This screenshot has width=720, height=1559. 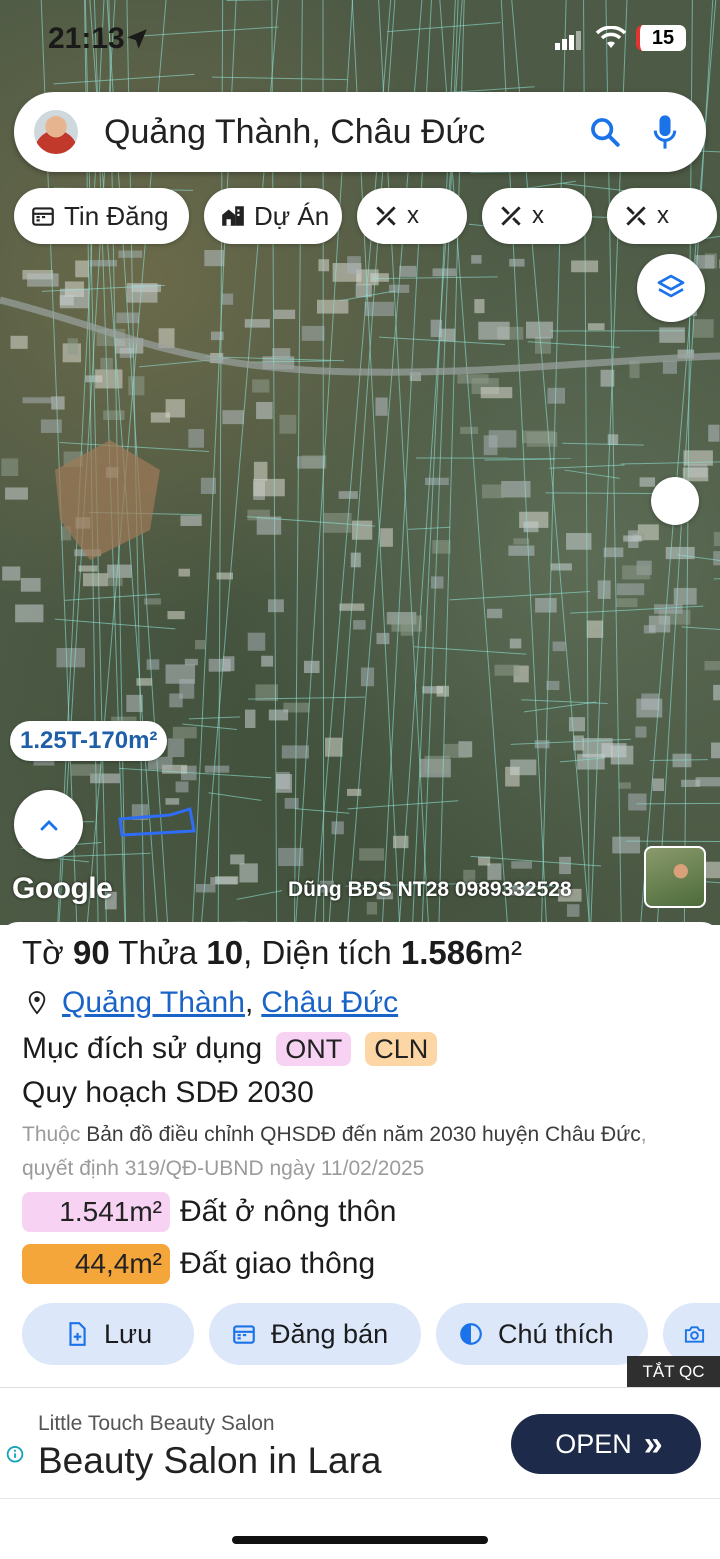 What do you see at coordinates (288, 1211) in the screenshot?
I see `area-type-label: Đất ở nông thôn` at bounding box center [288, 1211].